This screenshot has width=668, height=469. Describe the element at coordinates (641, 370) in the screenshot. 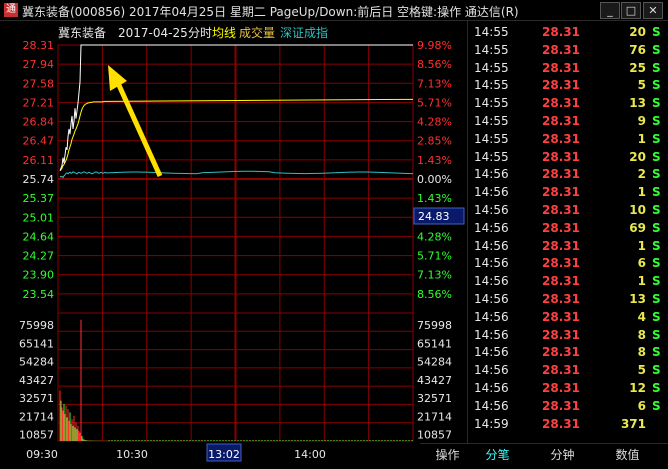

I see `tick-volume: 5` at that location.